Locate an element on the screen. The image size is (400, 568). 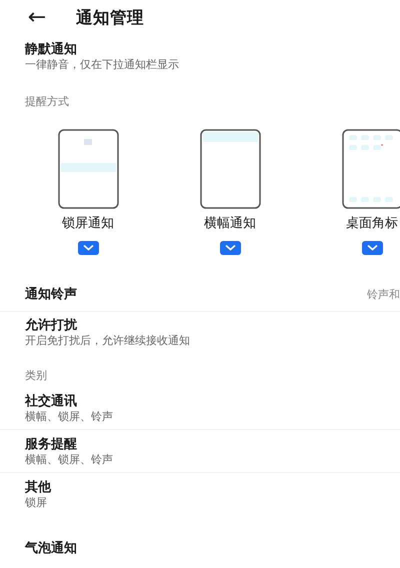
setting-value: 铃声和 is located at coordinates (383, 294).